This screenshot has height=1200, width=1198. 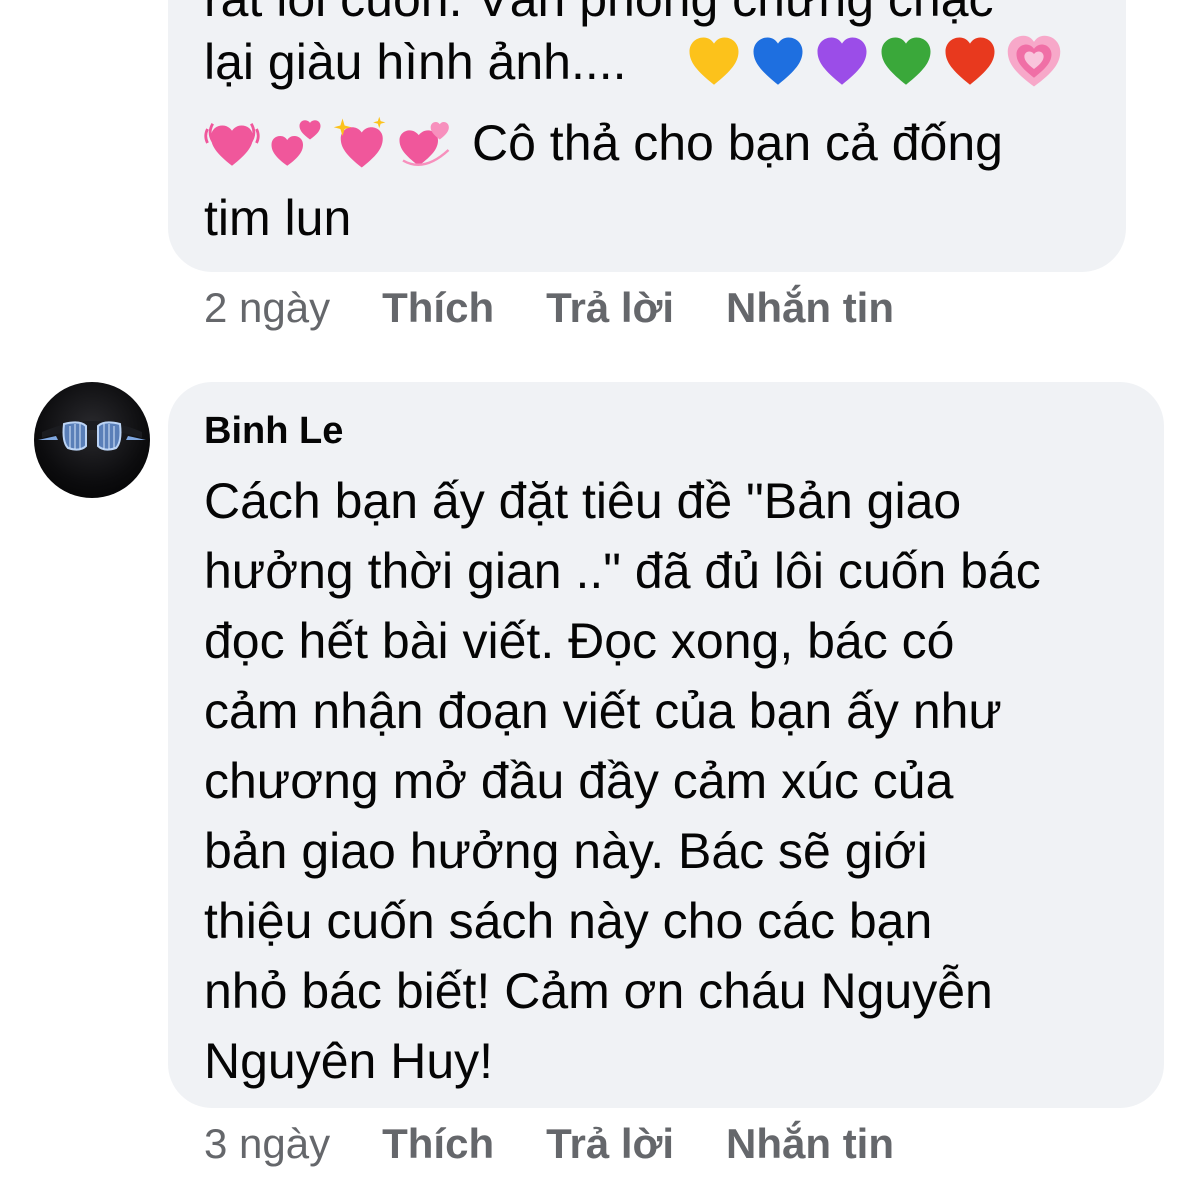 I want to click on comment-actions: 2 ngày Thích Trả lời Nhắn tin, so click(x=575, y=308).